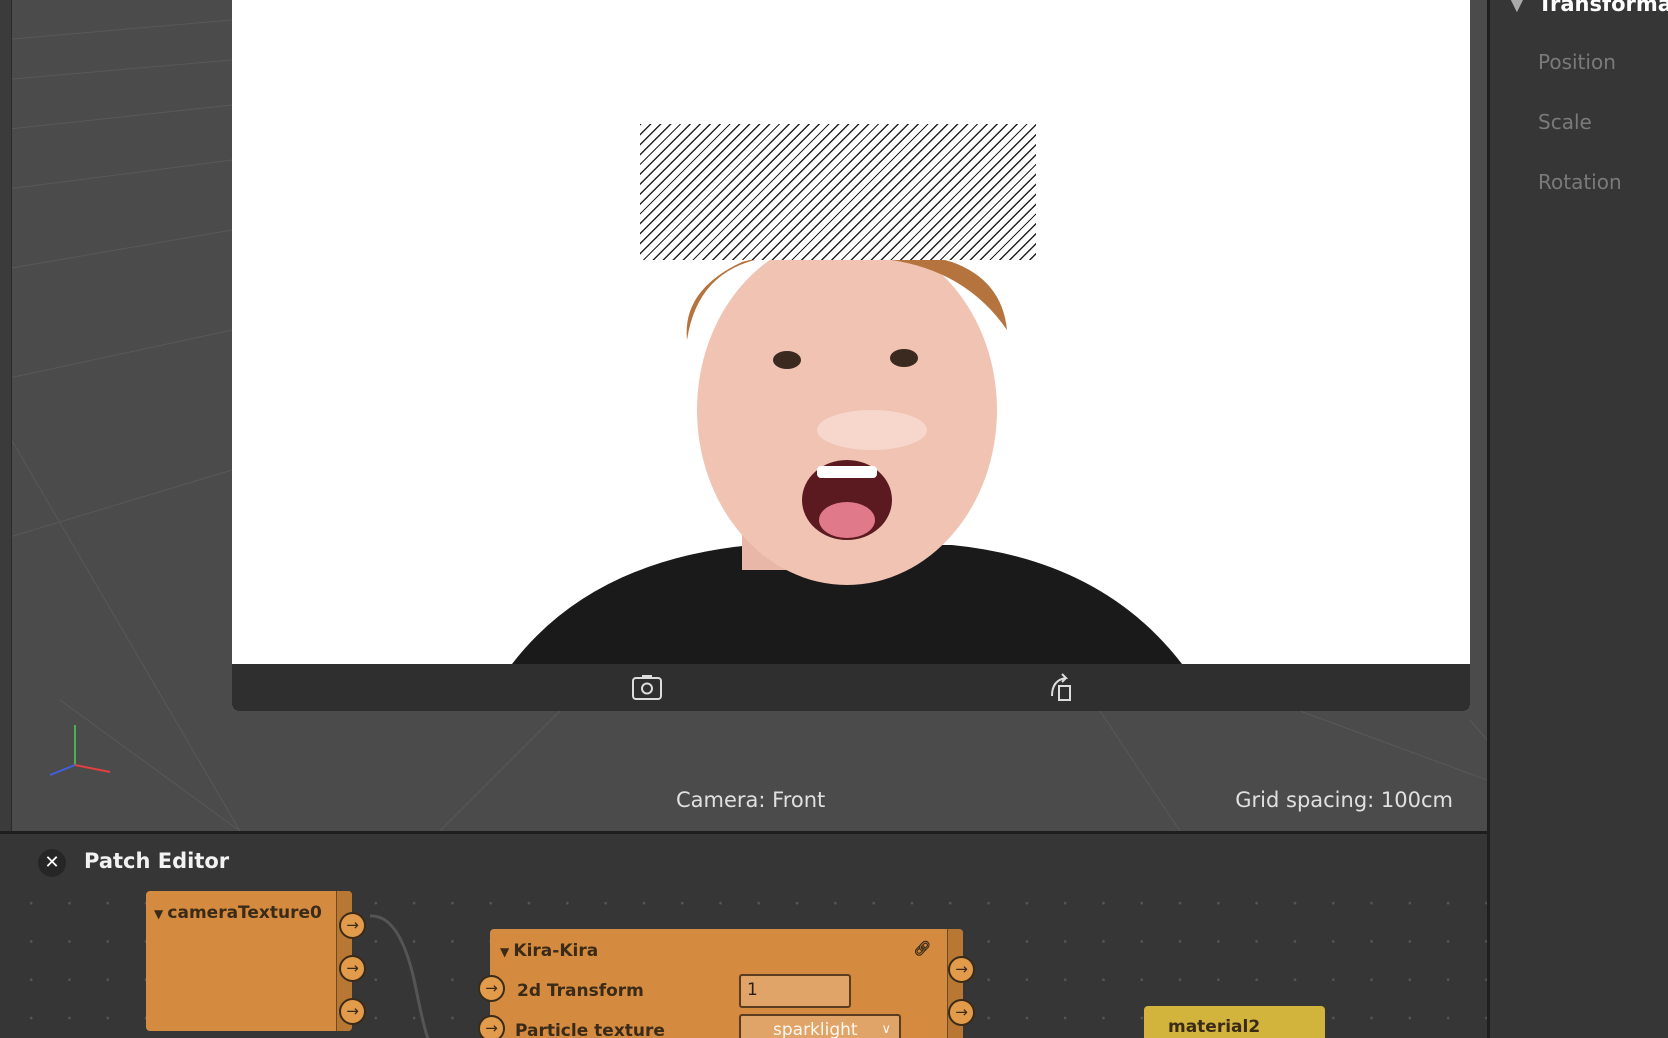 The image size is (1668, 1038). What do you see at coordinates (795, 991) in the screenshot?
I see `2d-transform-field: 1` at bounding box center [795, 991].